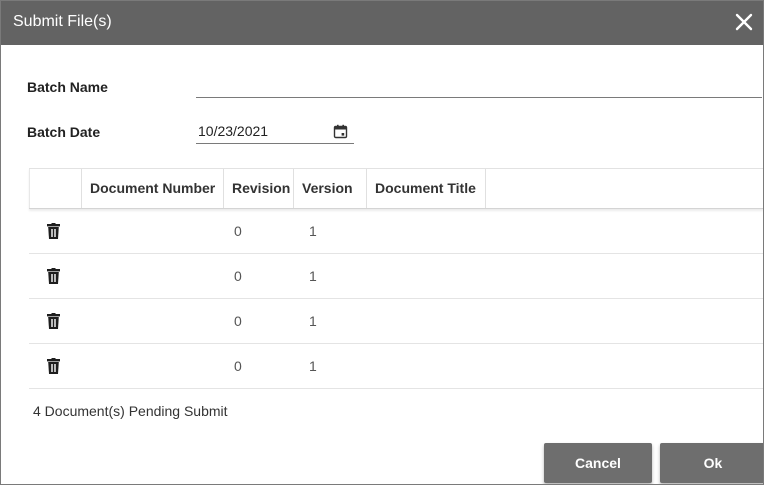 Image resolution: width=764 pixels, height=485 pixels. Describe the element at coordinates (67, 87) in the screenshot. I see `batch-name-label: Batch Name` at that location.